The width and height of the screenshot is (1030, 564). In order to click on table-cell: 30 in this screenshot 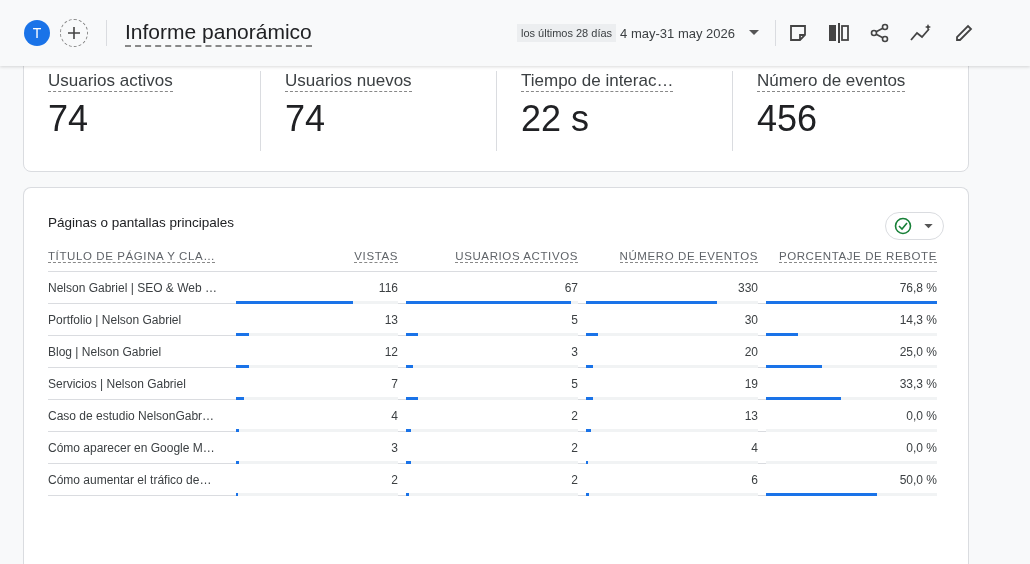, I will do `click(751, 319)`.